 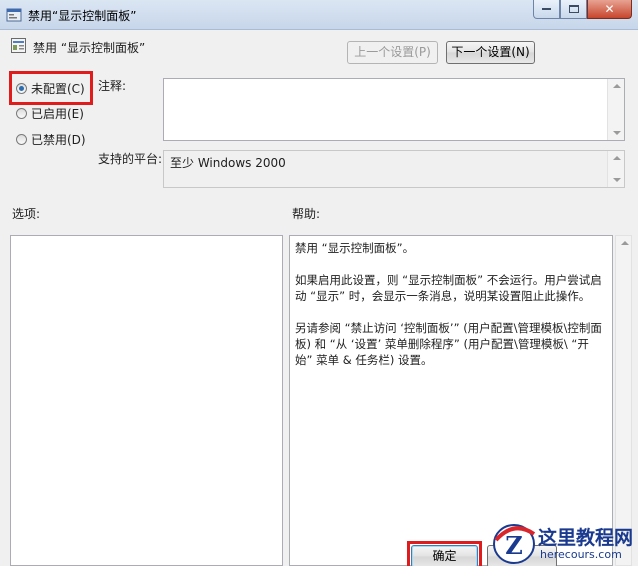 I want to click on window-icon, so click(x=14, y=15).